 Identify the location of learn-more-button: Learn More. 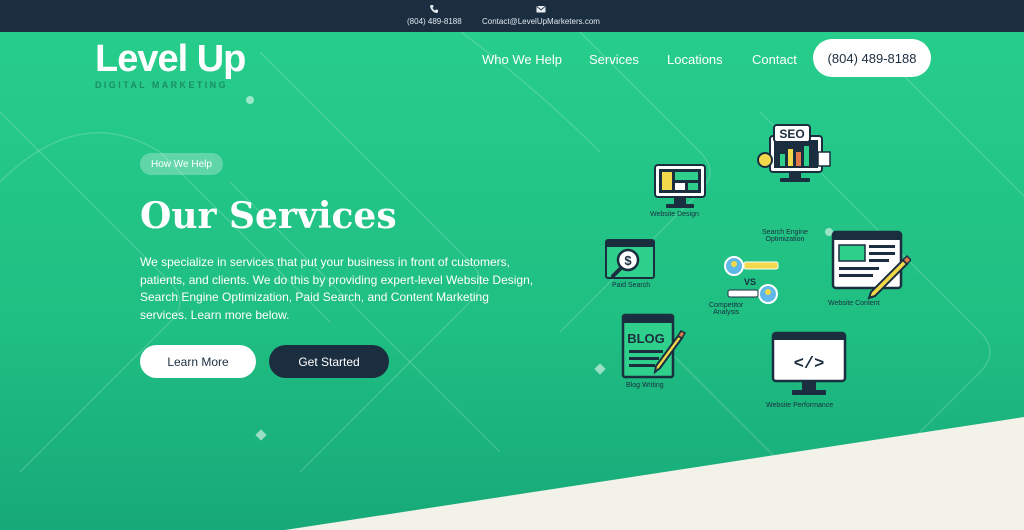
(198, 361).